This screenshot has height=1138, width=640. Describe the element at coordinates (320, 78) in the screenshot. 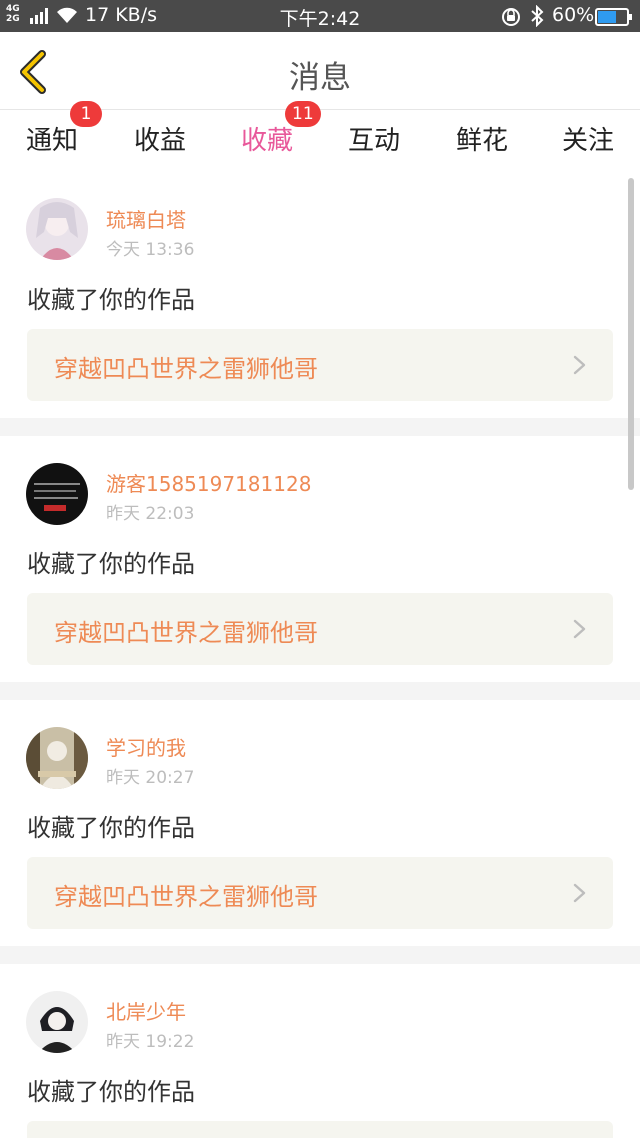

I see `page-title: 消息` at that location.